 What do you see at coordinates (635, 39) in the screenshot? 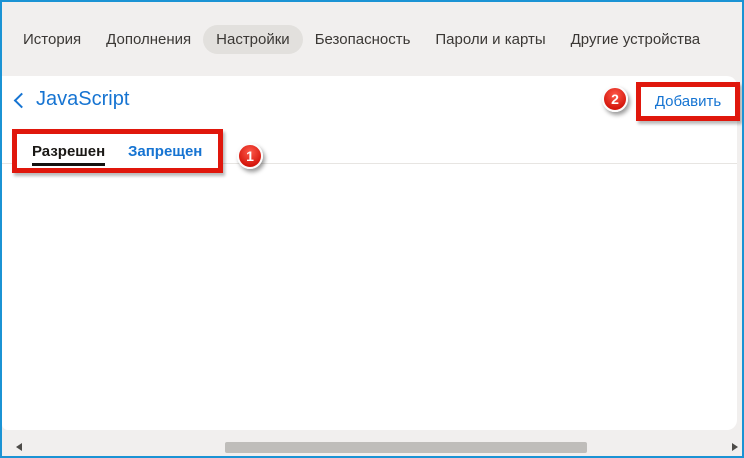
I see `nav-tab-other-devices: Другие устройства` at bounding box center [635, 39].